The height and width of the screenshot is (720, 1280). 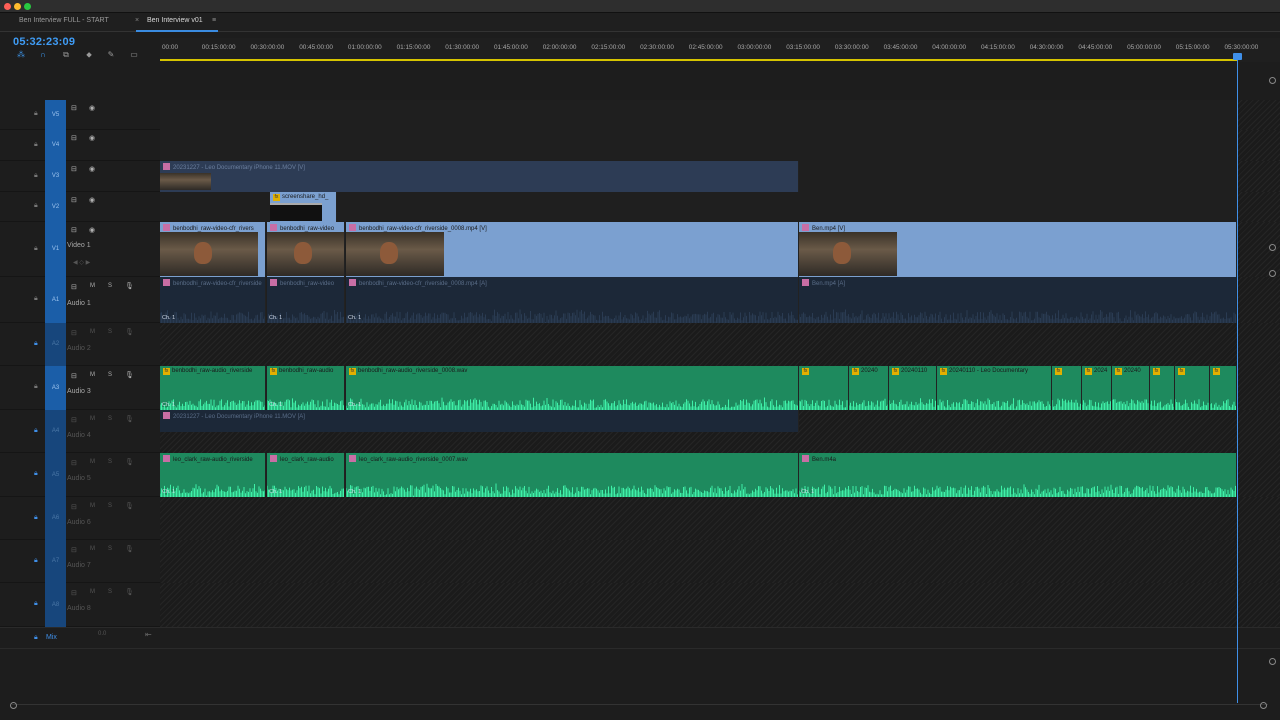 I want to click on track-target-a3: A3, so click(x=55, y=388).